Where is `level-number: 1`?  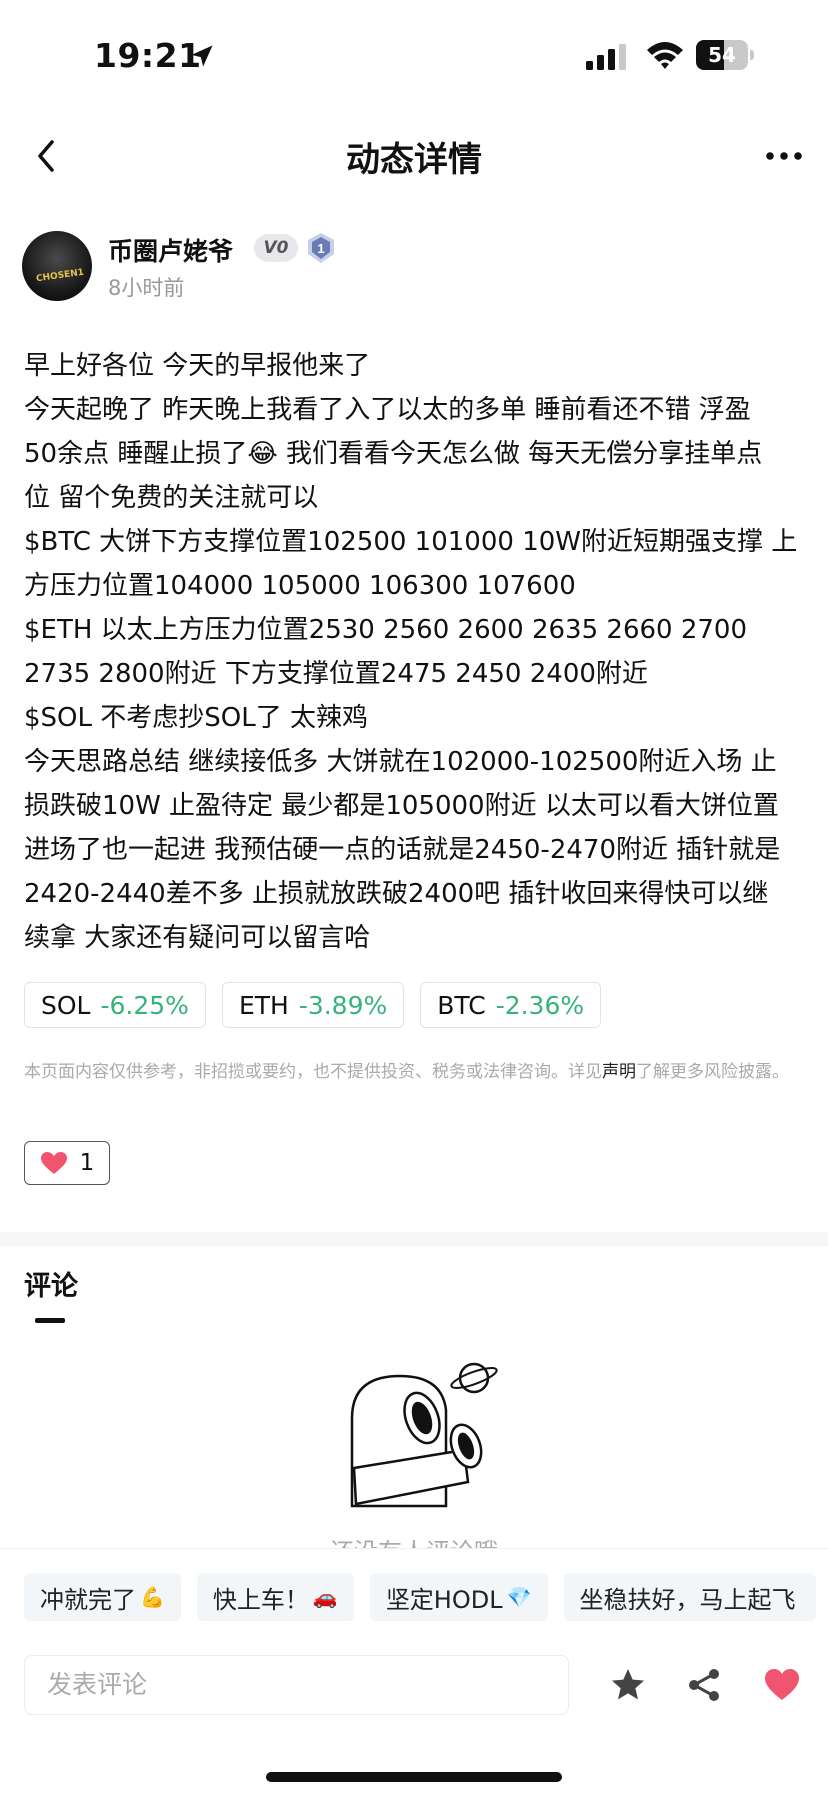 level-number: 1 is located at coordinates (320, 248).